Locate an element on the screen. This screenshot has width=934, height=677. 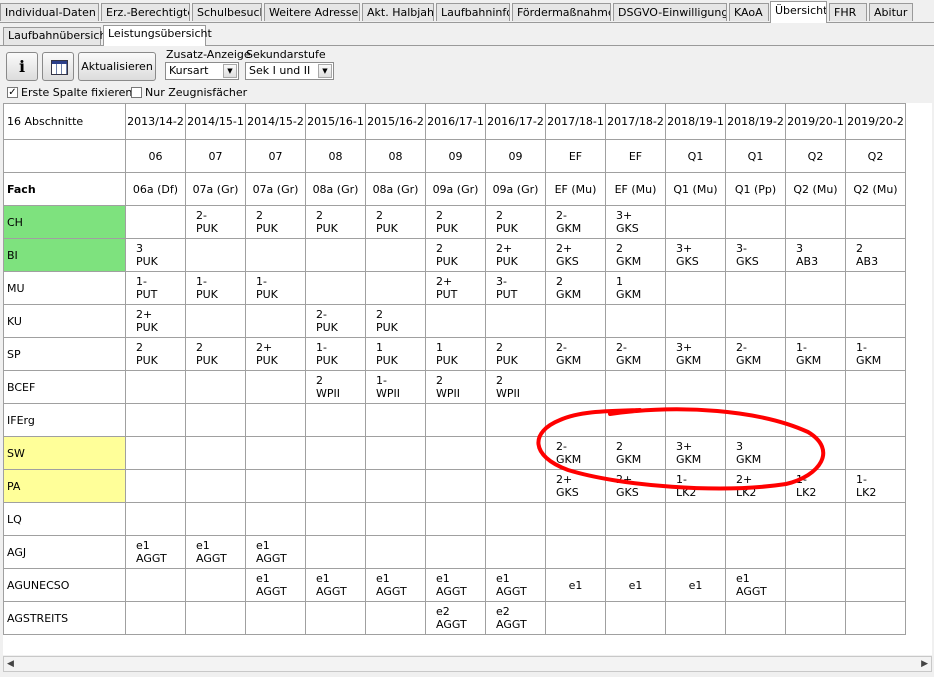
subject-cell: LQ is located at coordinates (64, 519).